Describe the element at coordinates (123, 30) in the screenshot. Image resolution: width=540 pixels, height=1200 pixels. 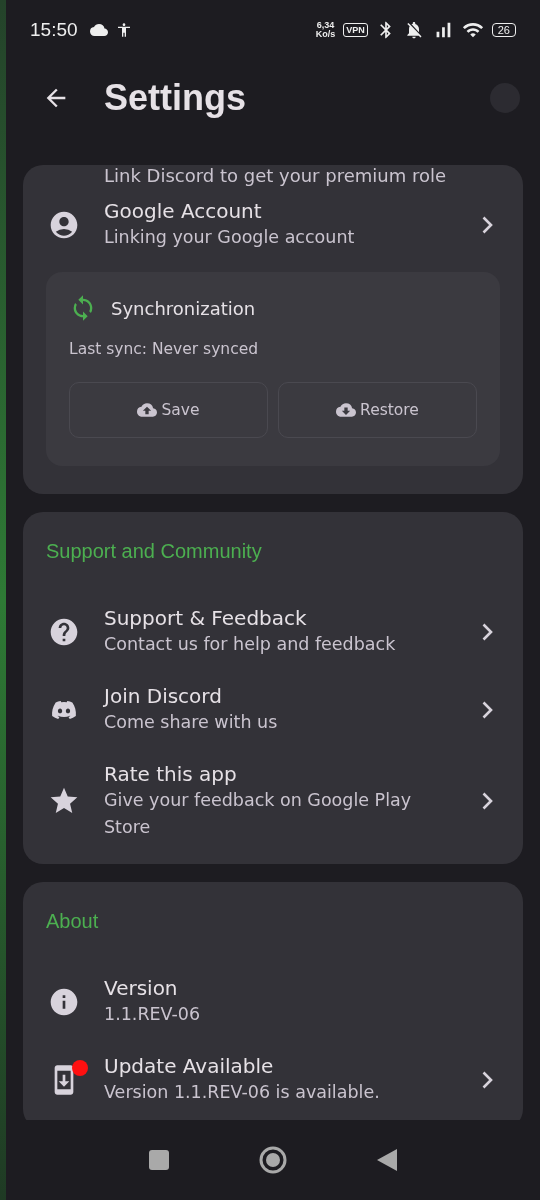
I see `figure-icon` at that location.